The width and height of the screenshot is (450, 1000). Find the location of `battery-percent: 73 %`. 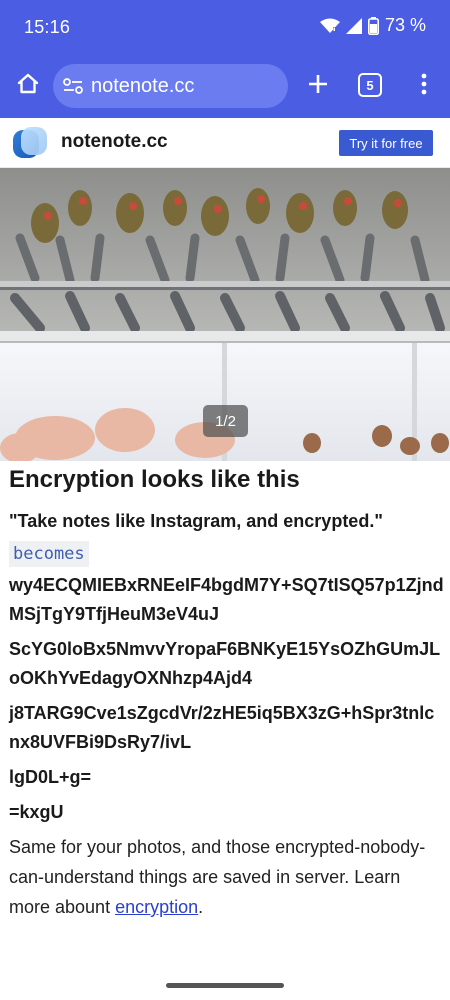

battery-percent: 73 % is located at coordinates (405, 25).